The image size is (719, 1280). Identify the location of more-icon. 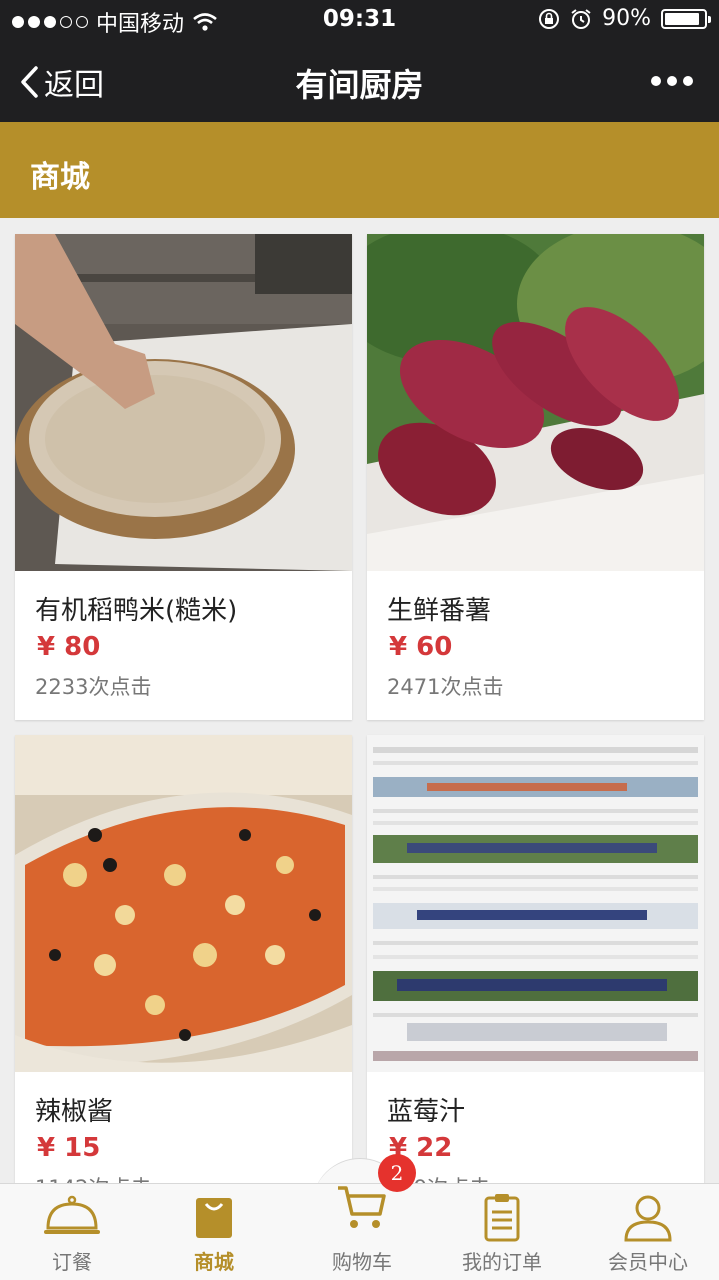
(672, 81).